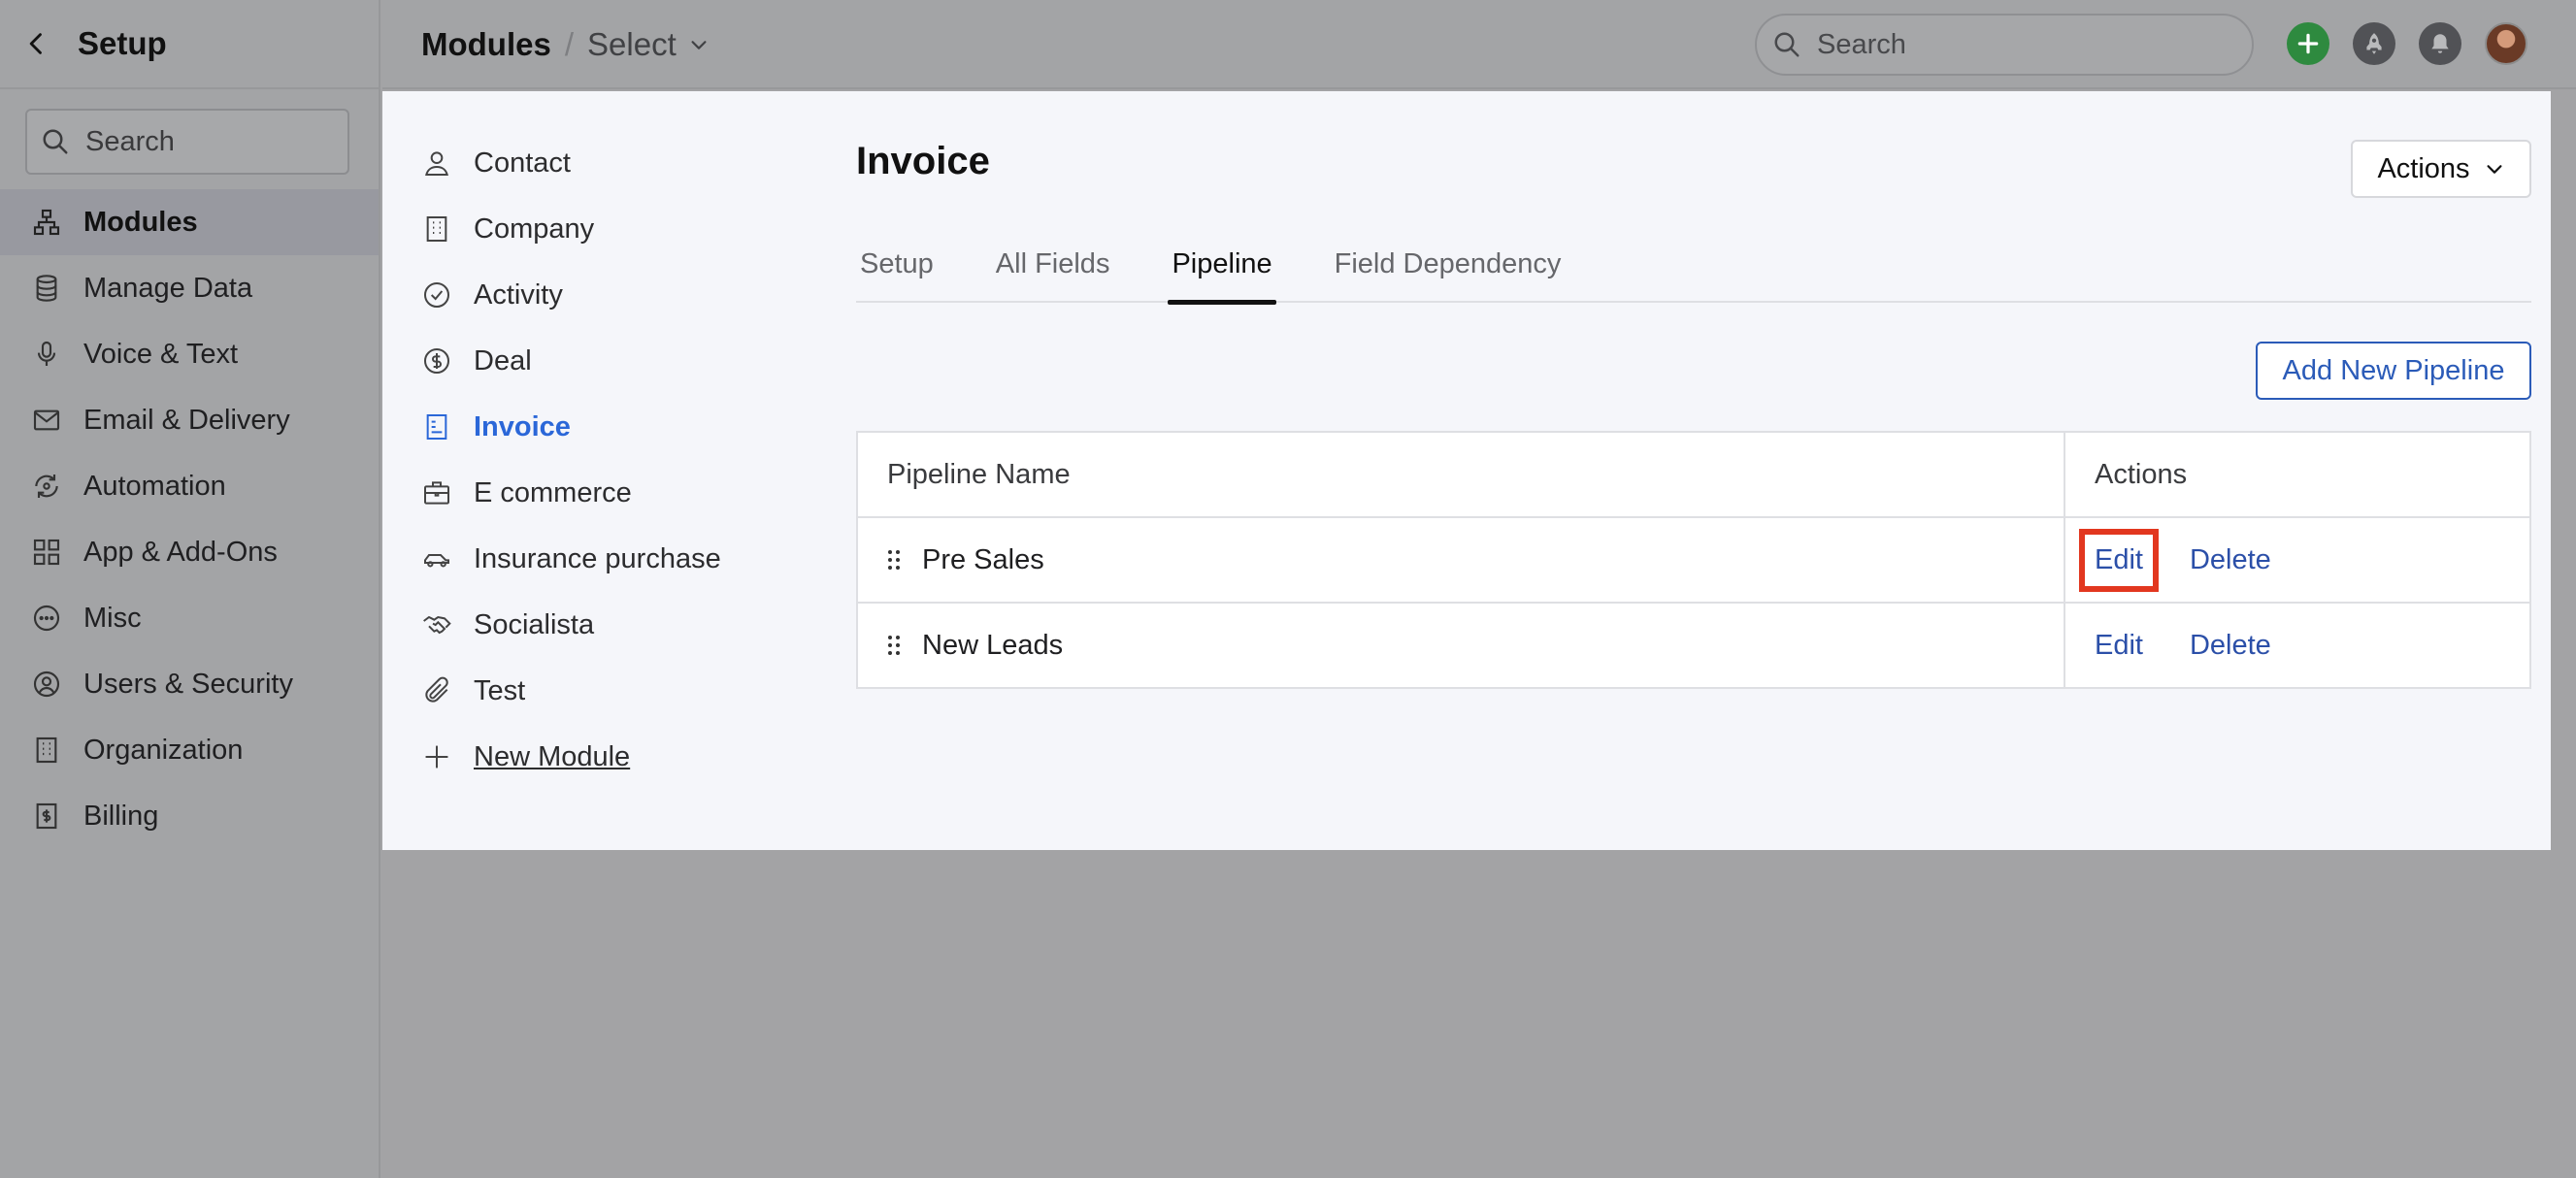 The height and width of the screenshot is (1178, 2576). What do you see at coordinates (1462, 645) in the screenshot?
I see `pipeline-name-cell: New Leads` at bounding box center [1462, 645].